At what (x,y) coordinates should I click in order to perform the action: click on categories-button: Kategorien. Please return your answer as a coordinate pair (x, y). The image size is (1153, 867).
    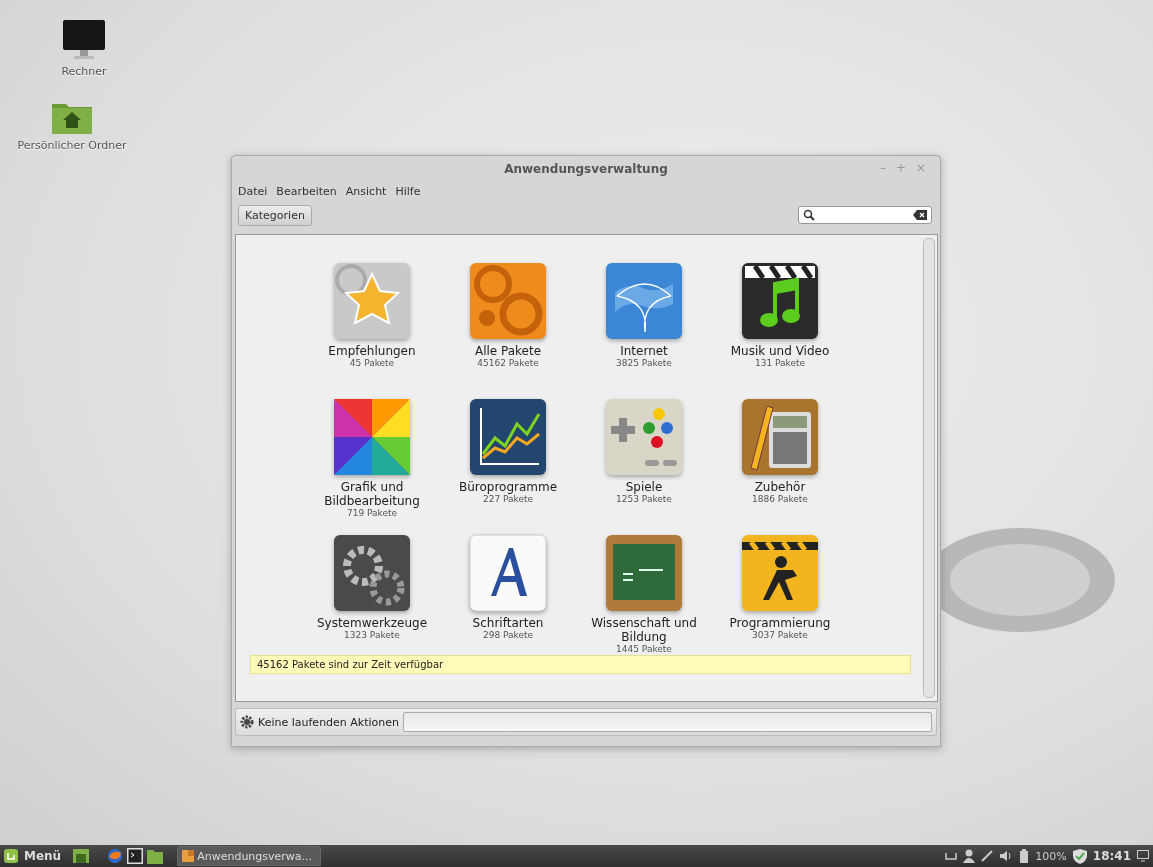
    Looking at the image, I should click on (275, 215).